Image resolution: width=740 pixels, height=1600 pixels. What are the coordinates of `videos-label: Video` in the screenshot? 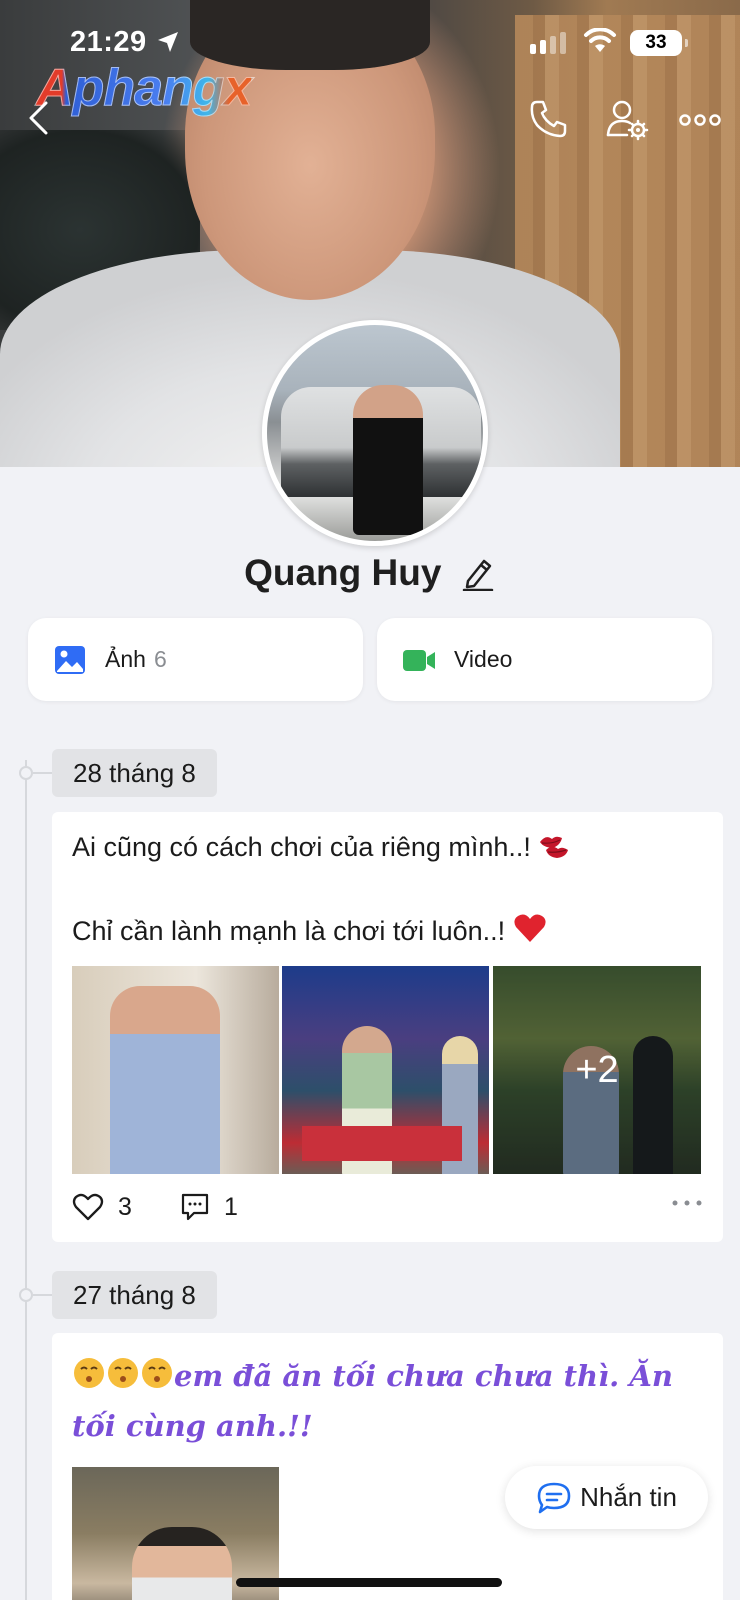 It's located at (483, 659).